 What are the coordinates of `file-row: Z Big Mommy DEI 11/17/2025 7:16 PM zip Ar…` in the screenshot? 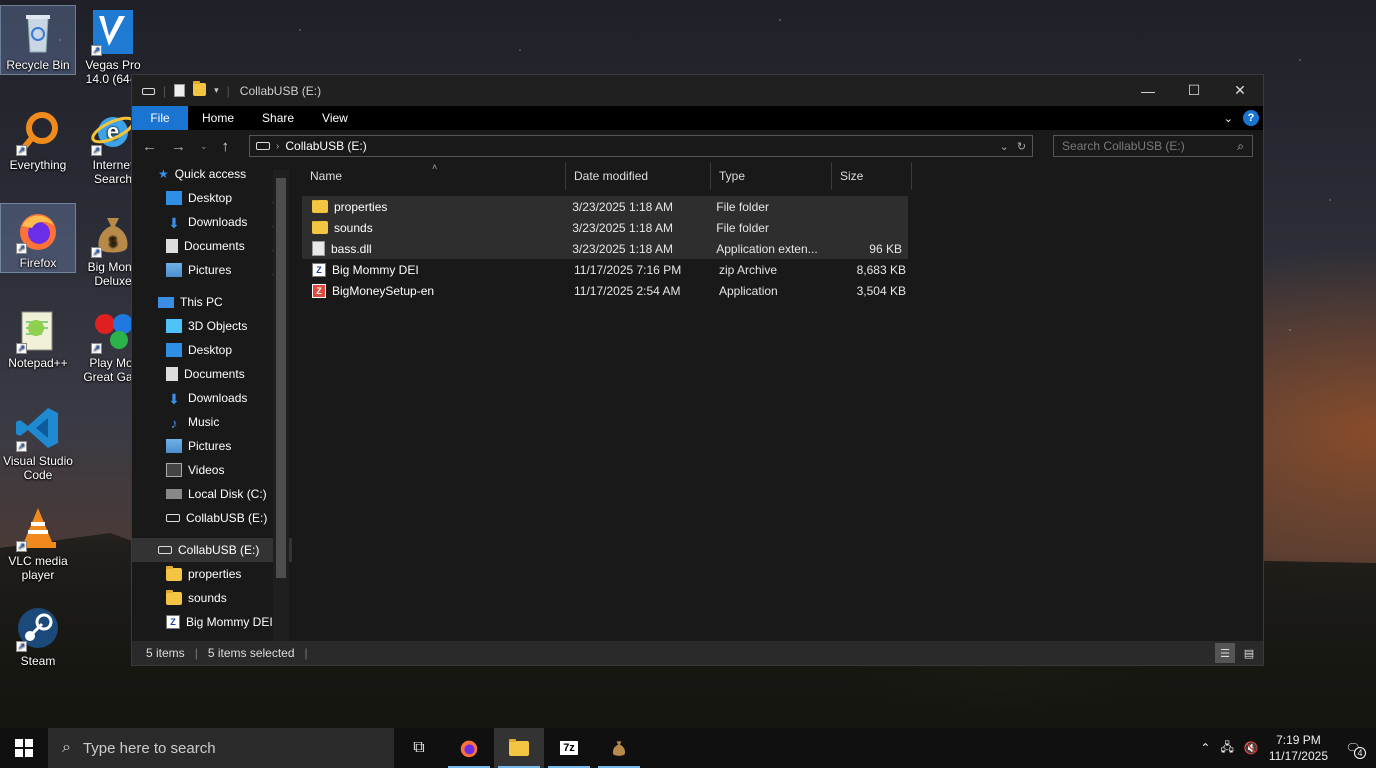 It's located at (782, 269).